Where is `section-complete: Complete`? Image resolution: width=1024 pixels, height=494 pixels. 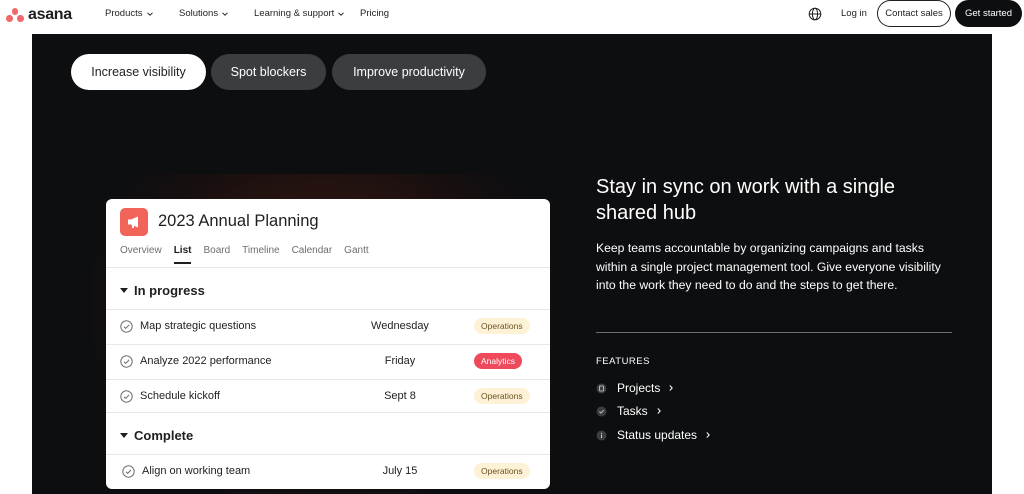
section-complete: Complete is located at coordinates (156, 435).